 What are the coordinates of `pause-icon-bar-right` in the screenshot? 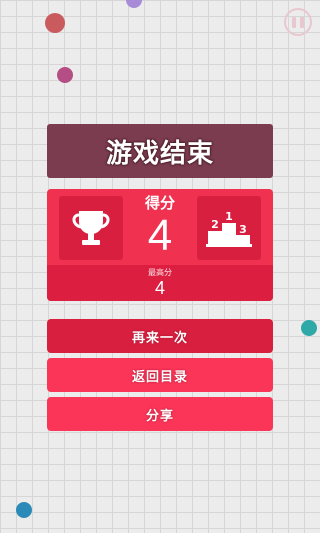 It's located at (302, 22).